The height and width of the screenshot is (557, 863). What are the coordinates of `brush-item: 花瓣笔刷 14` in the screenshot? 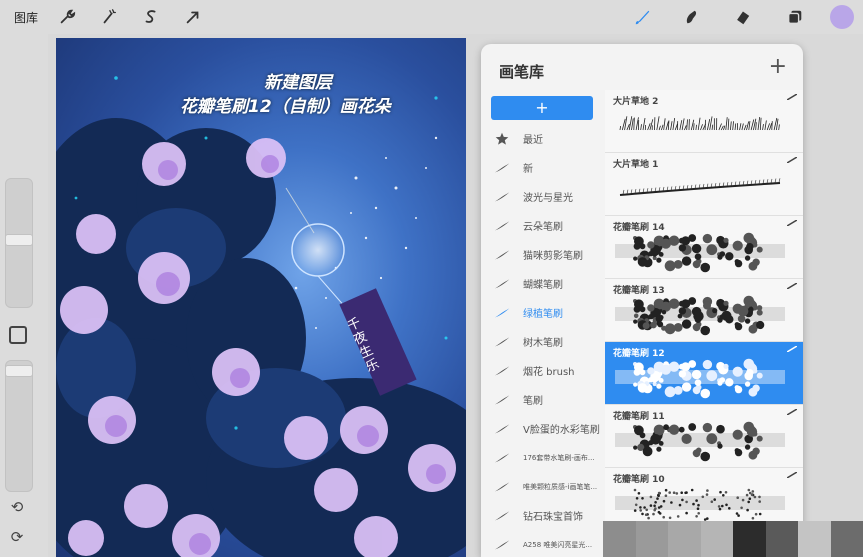 It's located at (704, 247).